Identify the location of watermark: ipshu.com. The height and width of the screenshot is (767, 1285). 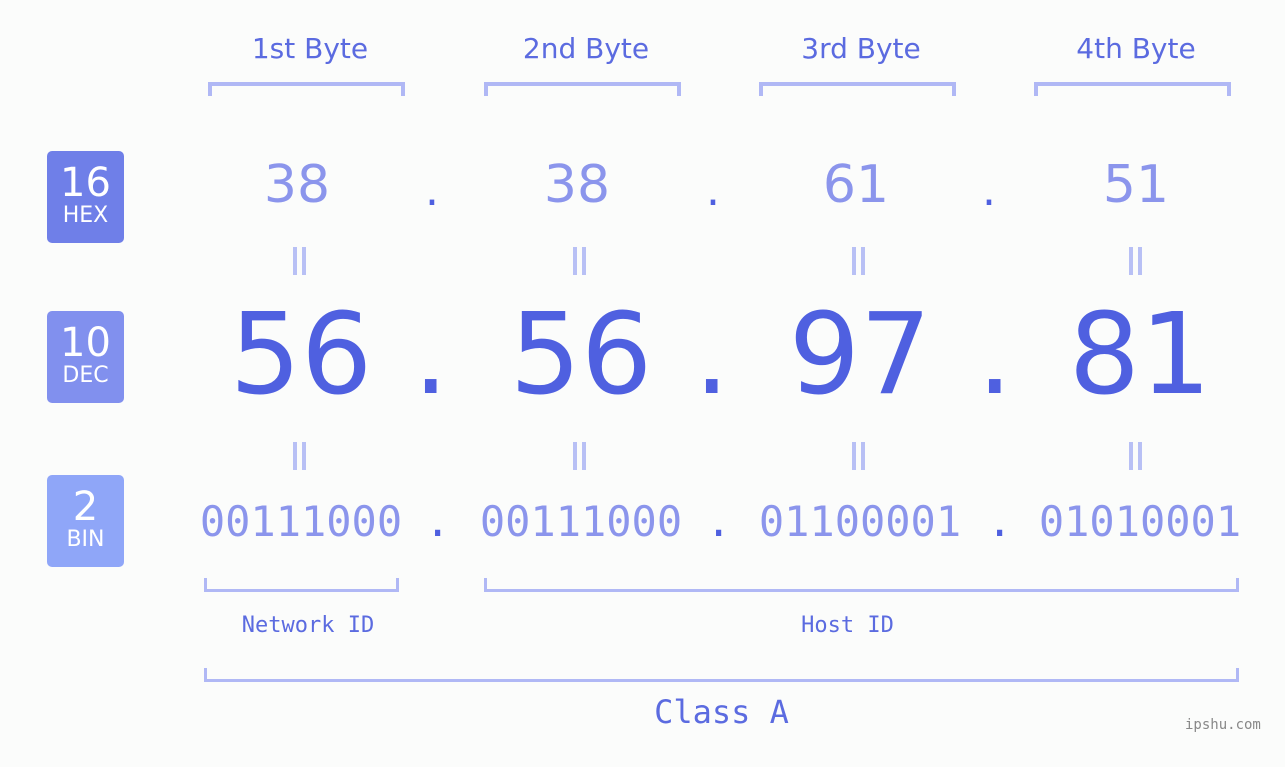
(1223, 725).